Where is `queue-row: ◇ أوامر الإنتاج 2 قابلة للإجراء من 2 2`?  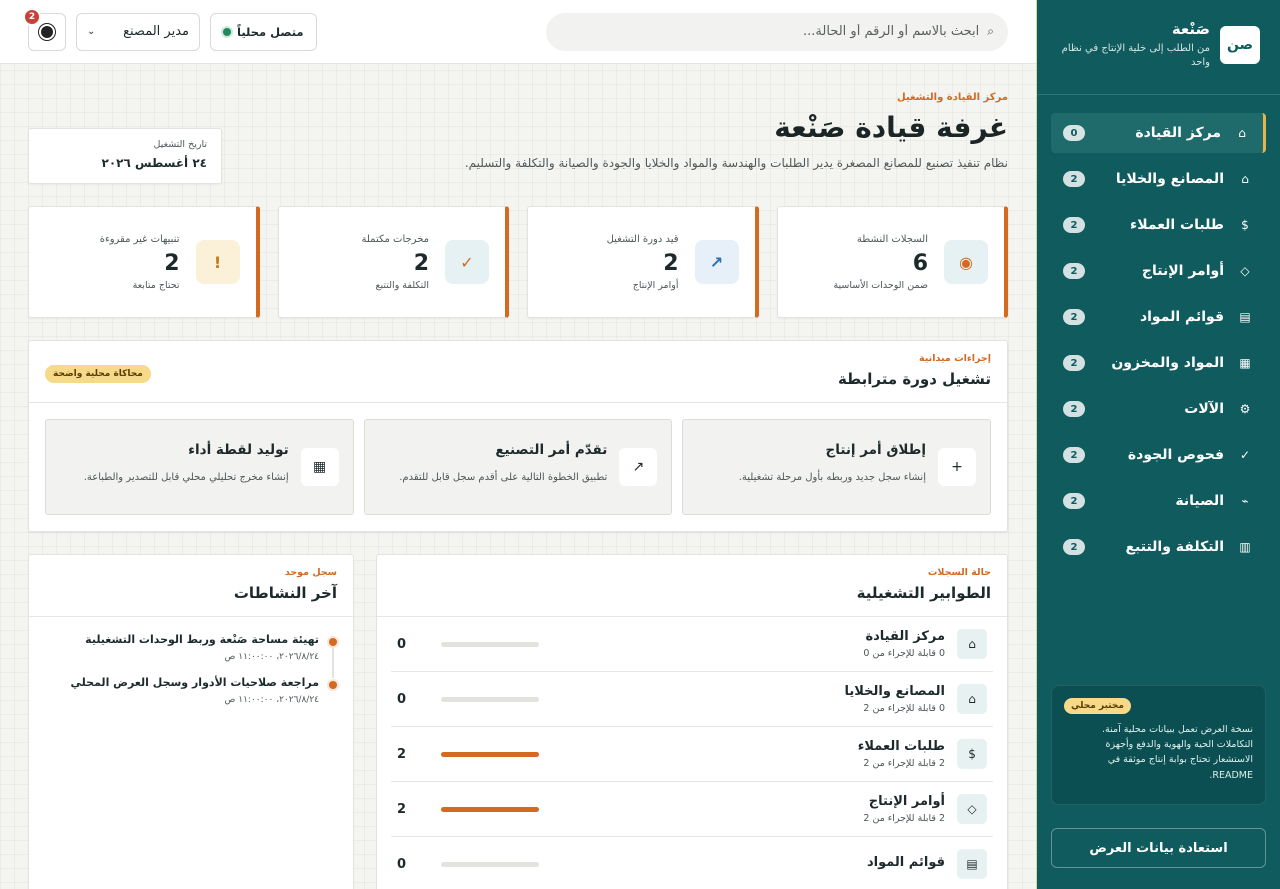 queue-row: ◇ أوامر الإنتاج 2 قابلة للإجراء من 2 2 is located at coordinates (692, 809).